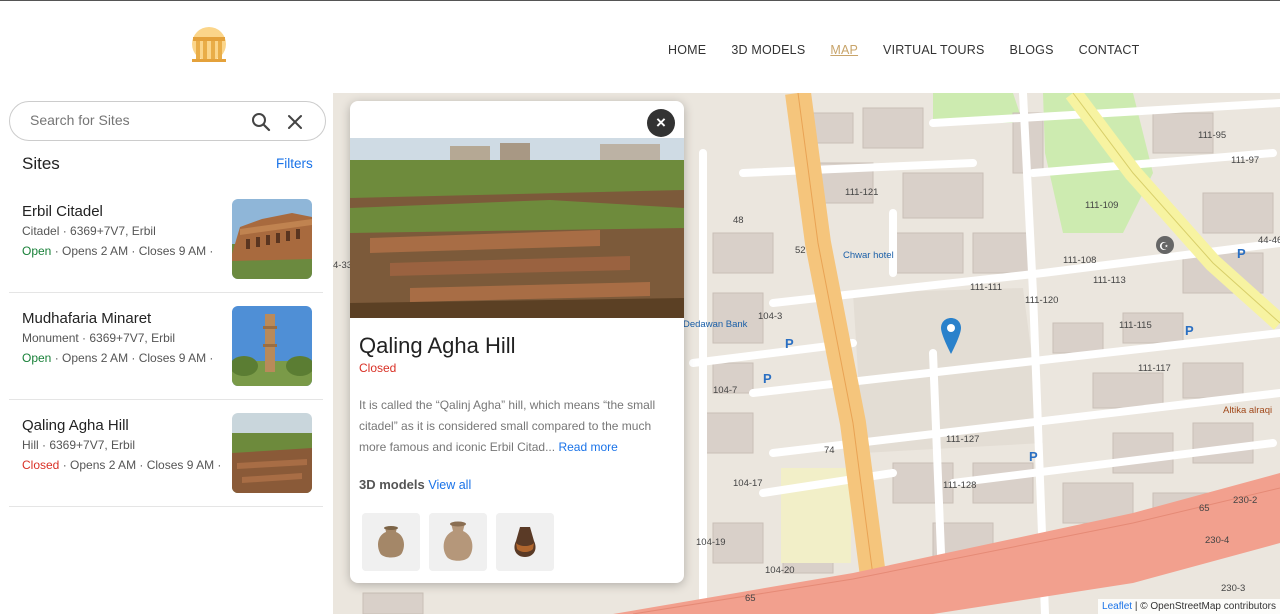 This screenshot has height=614, width=1280. I want to click on road-label: 230-2, so click(1245, 500).